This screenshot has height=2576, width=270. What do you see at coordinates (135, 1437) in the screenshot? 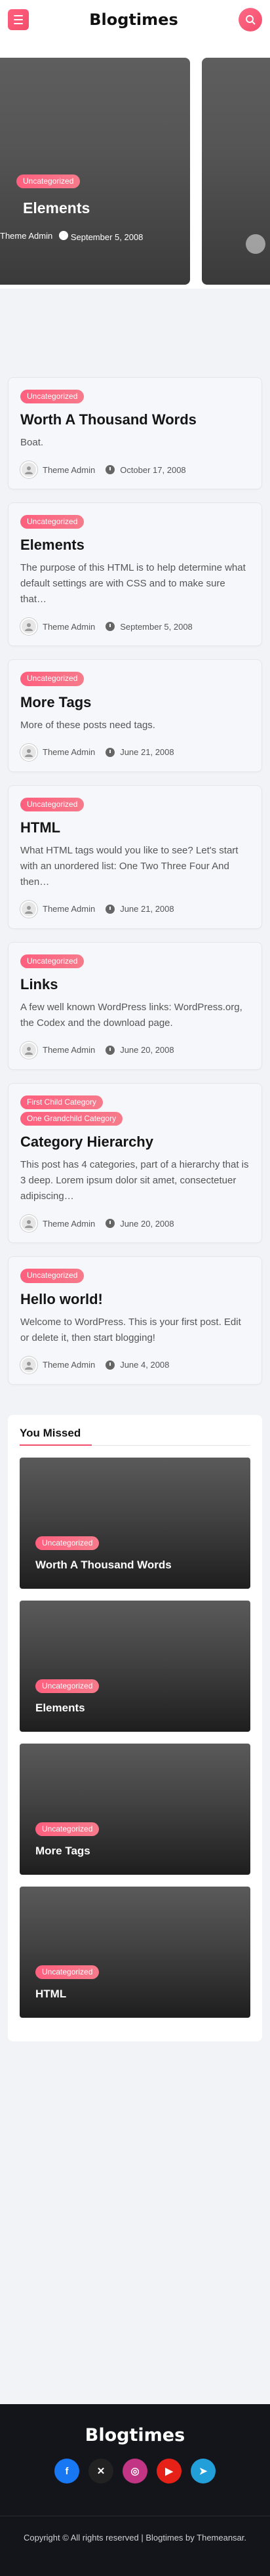
I see `you-missed-heading: You Missed` at bounding box center [135, 1437].